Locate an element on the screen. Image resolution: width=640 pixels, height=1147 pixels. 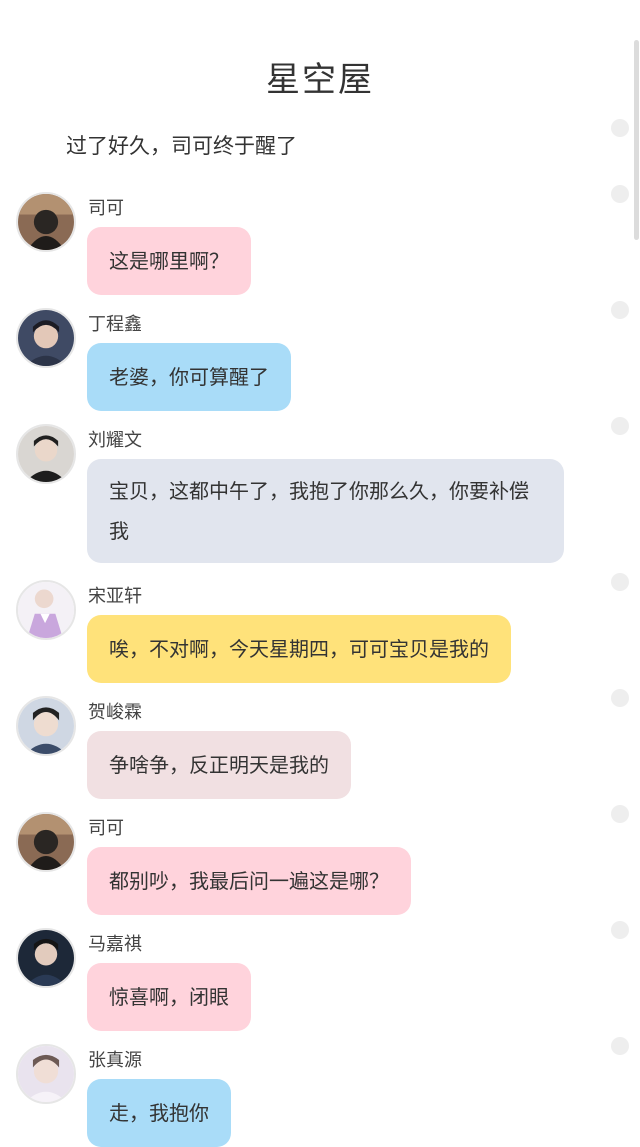
sender-name: 贺峻霖 is located at coordinates (115, 712).